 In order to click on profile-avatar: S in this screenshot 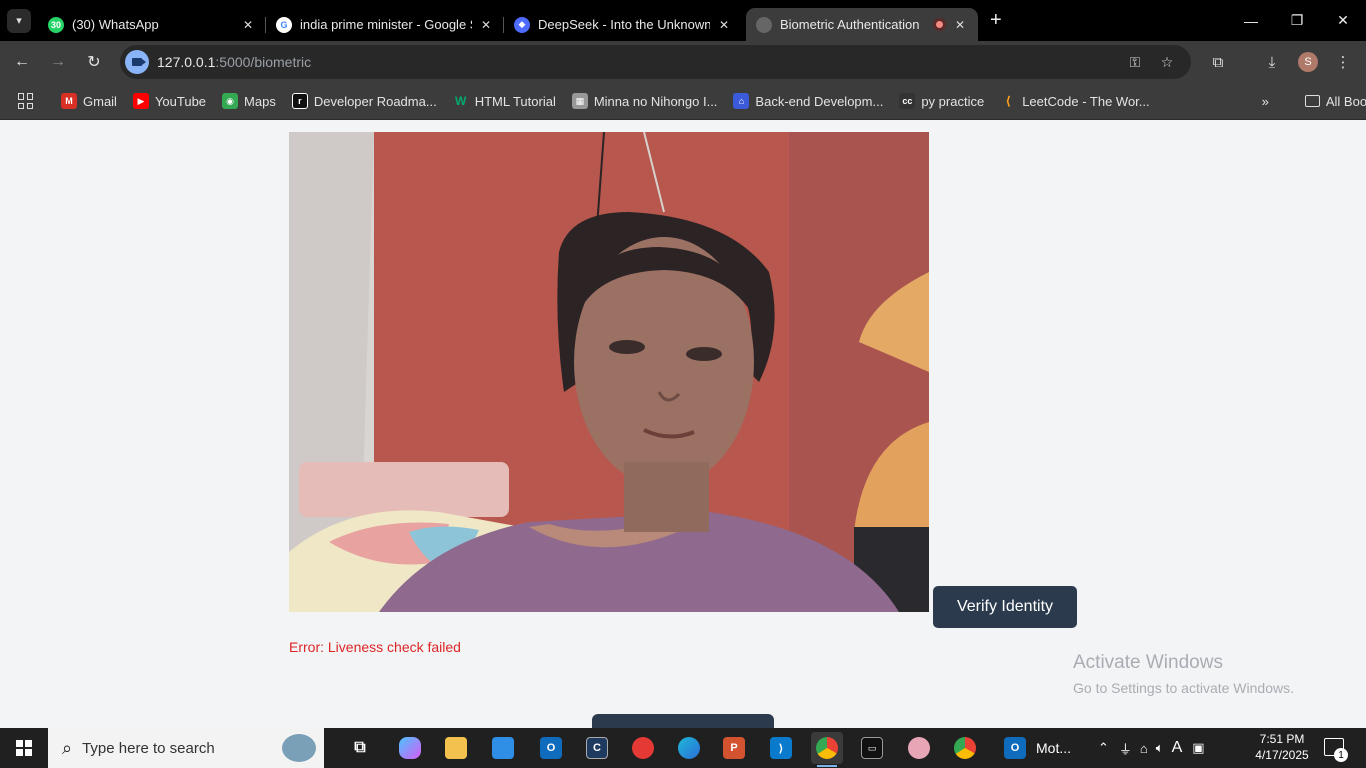, I will do `click(1308, 62)`.